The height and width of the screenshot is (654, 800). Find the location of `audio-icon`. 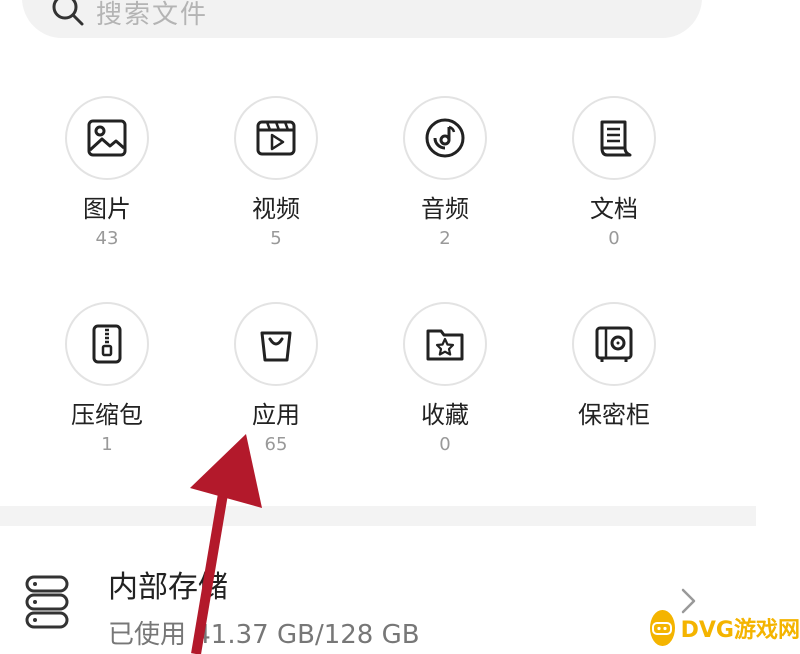

audio-icon is located at coordinates (445, 138).